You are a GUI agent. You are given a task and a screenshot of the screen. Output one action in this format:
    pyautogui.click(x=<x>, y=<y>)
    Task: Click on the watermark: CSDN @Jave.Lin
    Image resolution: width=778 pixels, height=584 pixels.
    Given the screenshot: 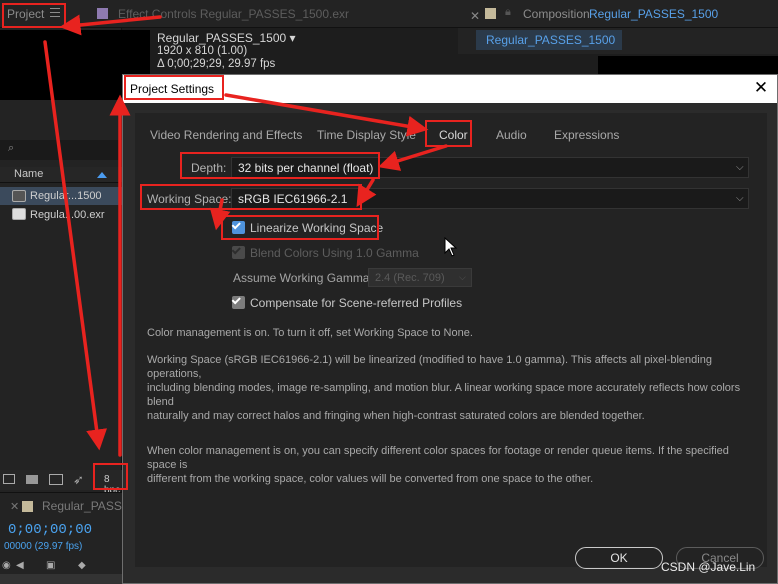 What is the action you would take?
    pyautogui.click(x=708, y=567)
    